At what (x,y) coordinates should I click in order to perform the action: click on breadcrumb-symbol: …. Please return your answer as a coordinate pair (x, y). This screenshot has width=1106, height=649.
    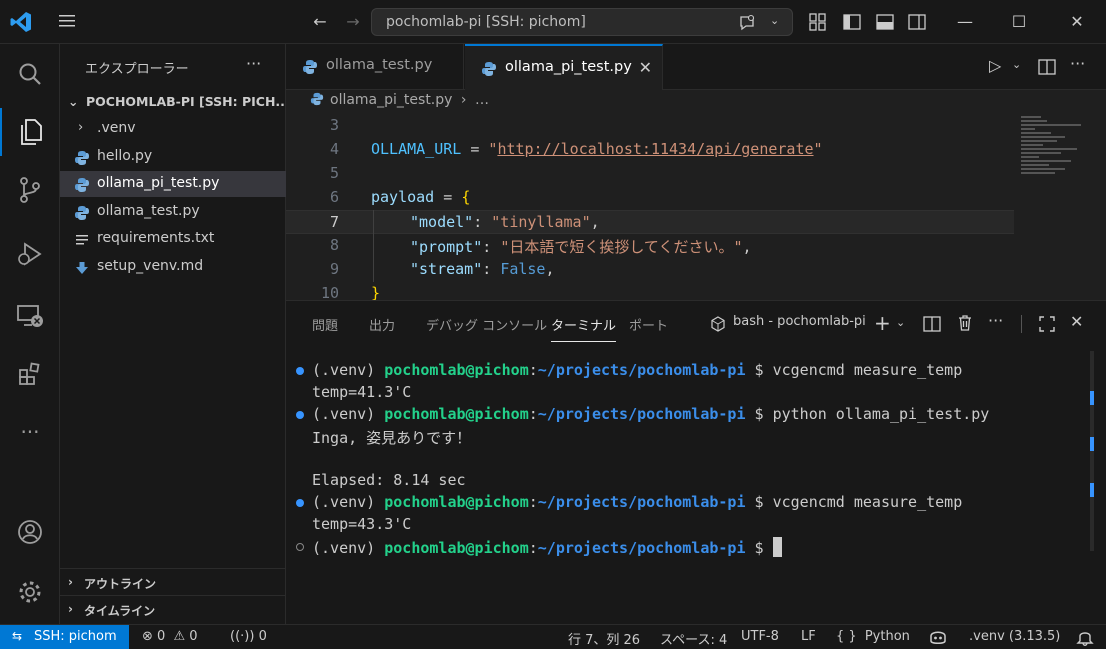
    Looking at the image, I should click on (482, 100).